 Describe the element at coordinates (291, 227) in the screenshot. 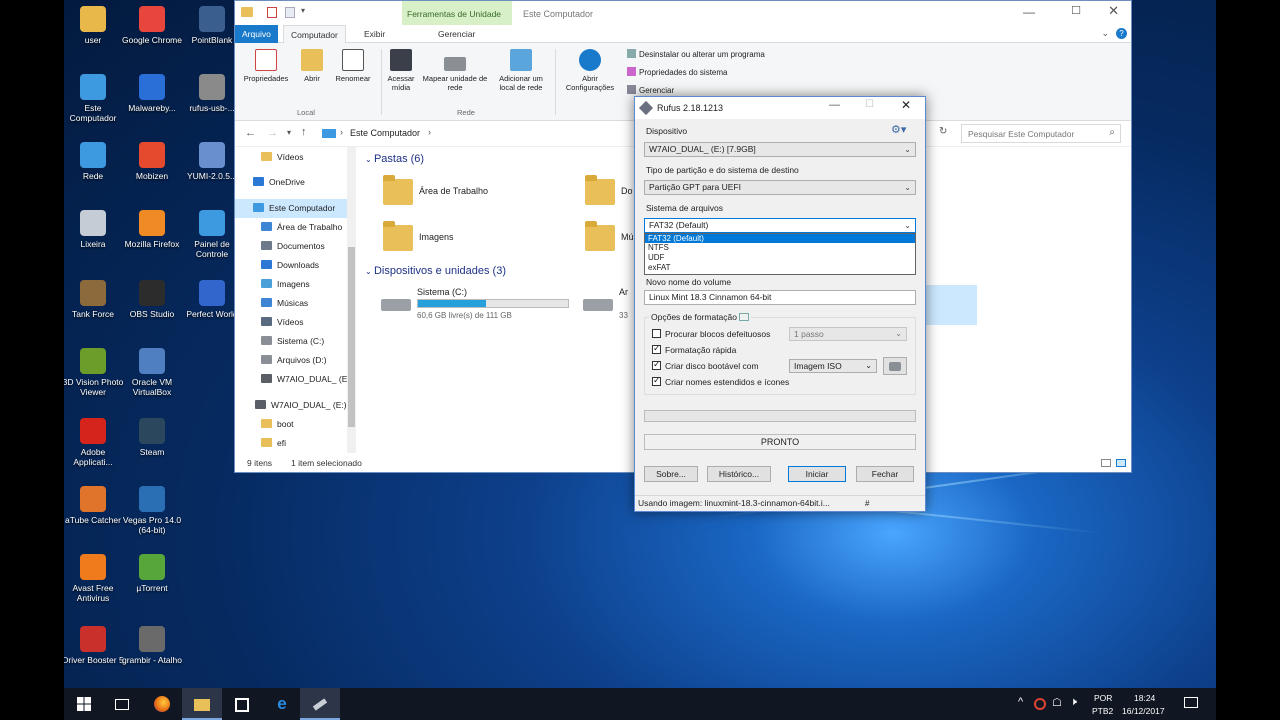

I see `nav-item: Área de Trabalho` at that location.